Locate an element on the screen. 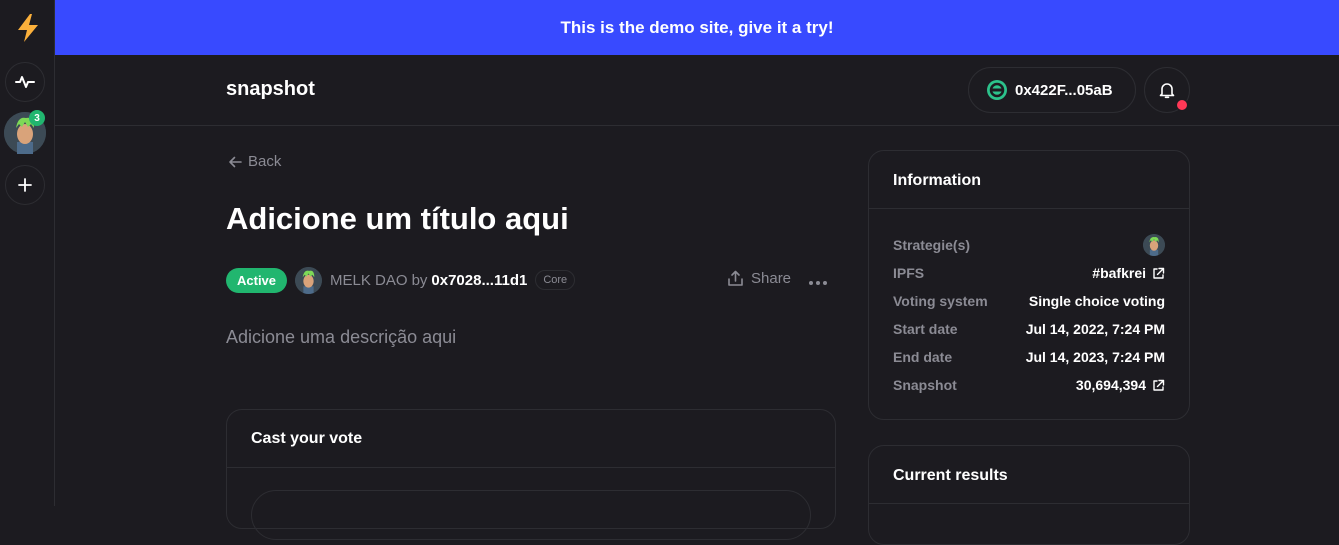 This screenshot has width=1339, height=545. snapshot-link: 30,694,394 is located at coordinates (1120, 385).